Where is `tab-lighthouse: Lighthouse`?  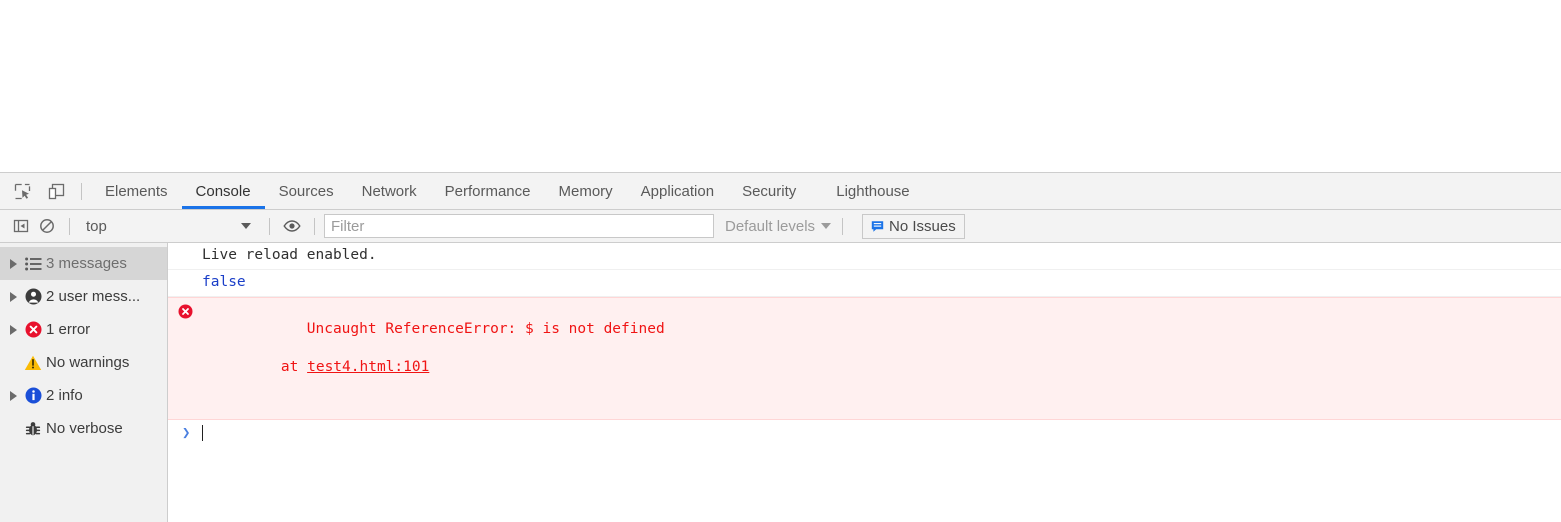 tab-lighthouse: Lighthouse is located at coordinates (872, 191).